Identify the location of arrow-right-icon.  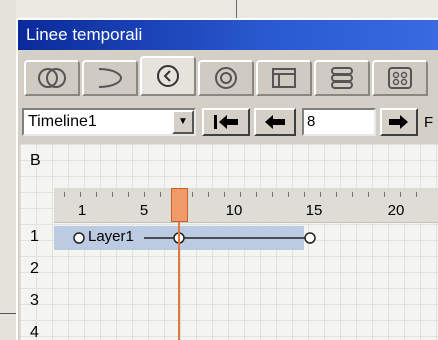
(398, 122).